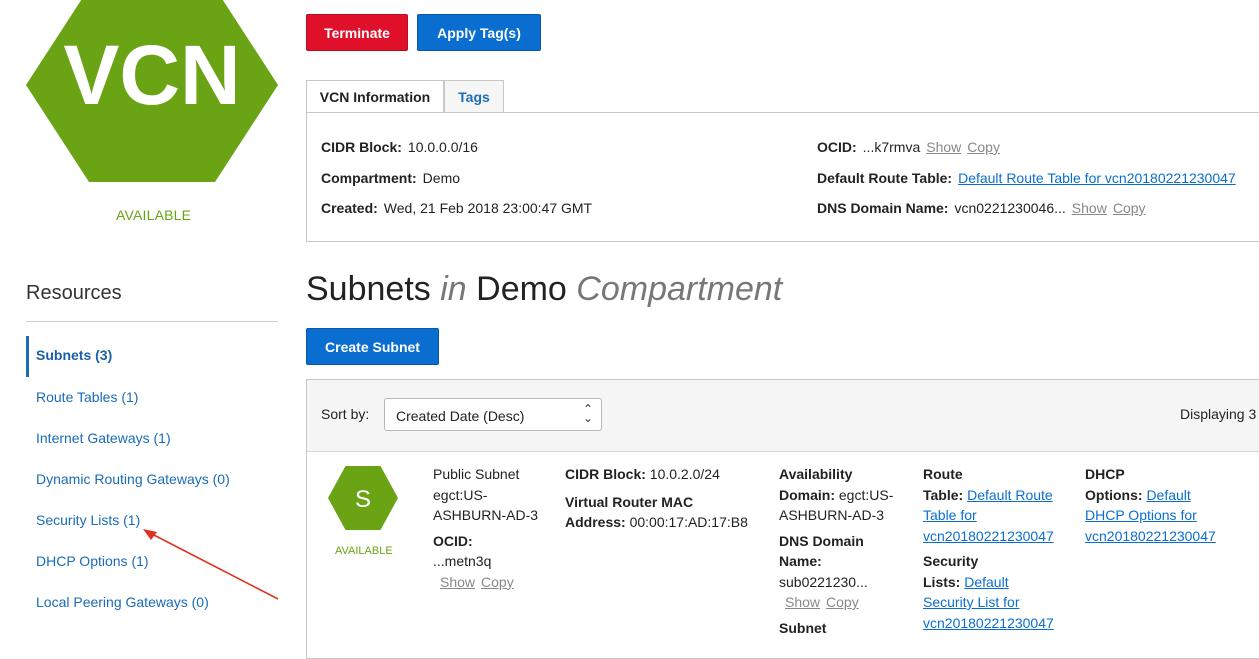 This screenshot has height=659, width=1259. I want to click on terminate-button: Terminate, so click(357, 32).